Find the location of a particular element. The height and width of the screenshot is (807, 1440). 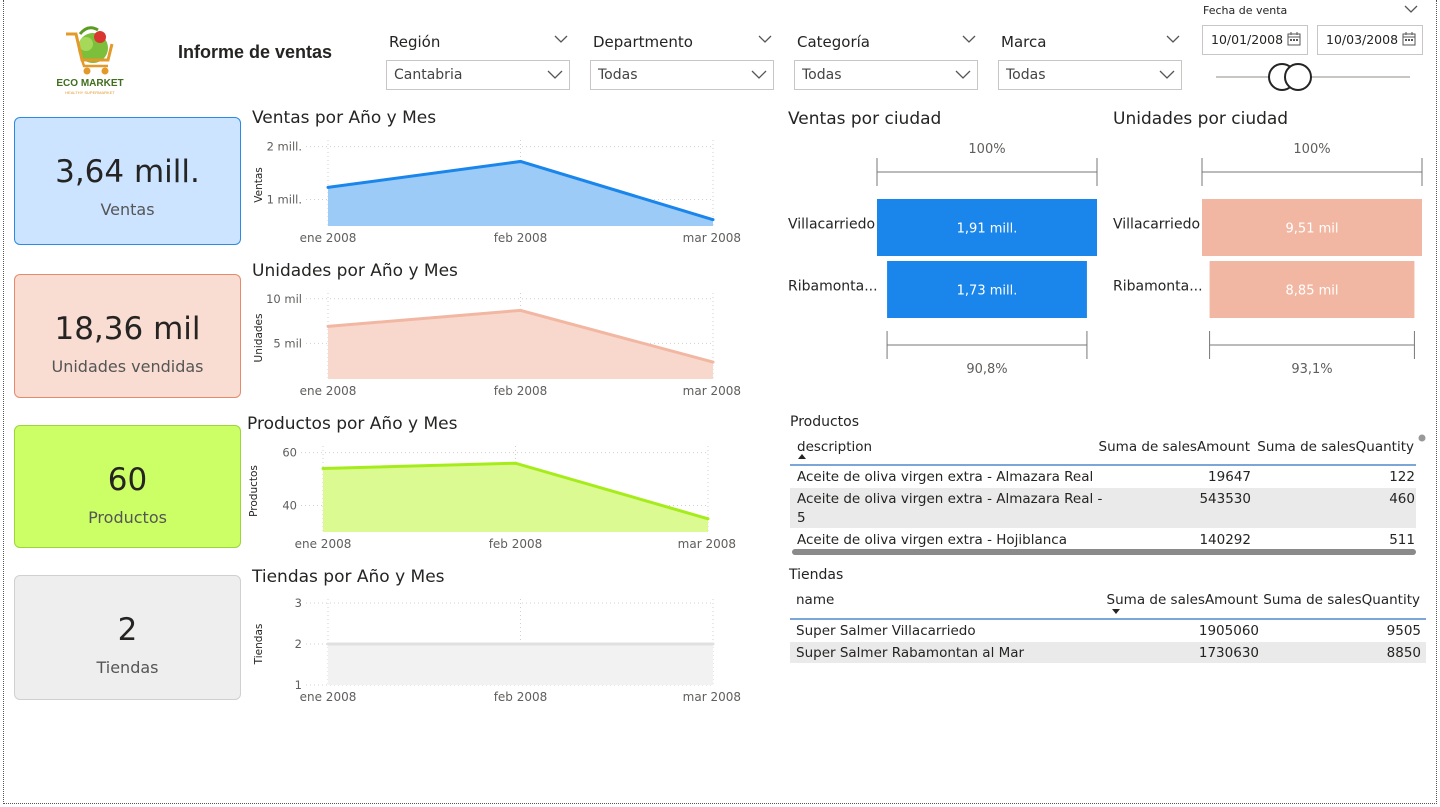

slicer-region-title: Región is located at coordinates (415, 42).